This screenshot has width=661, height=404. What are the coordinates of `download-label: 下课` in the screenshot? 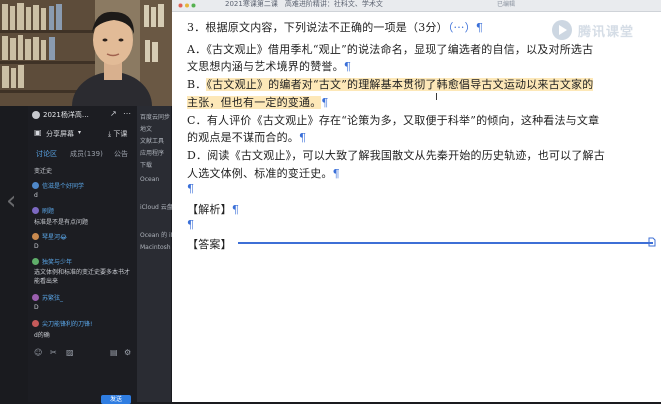 It's located at (120, 134).